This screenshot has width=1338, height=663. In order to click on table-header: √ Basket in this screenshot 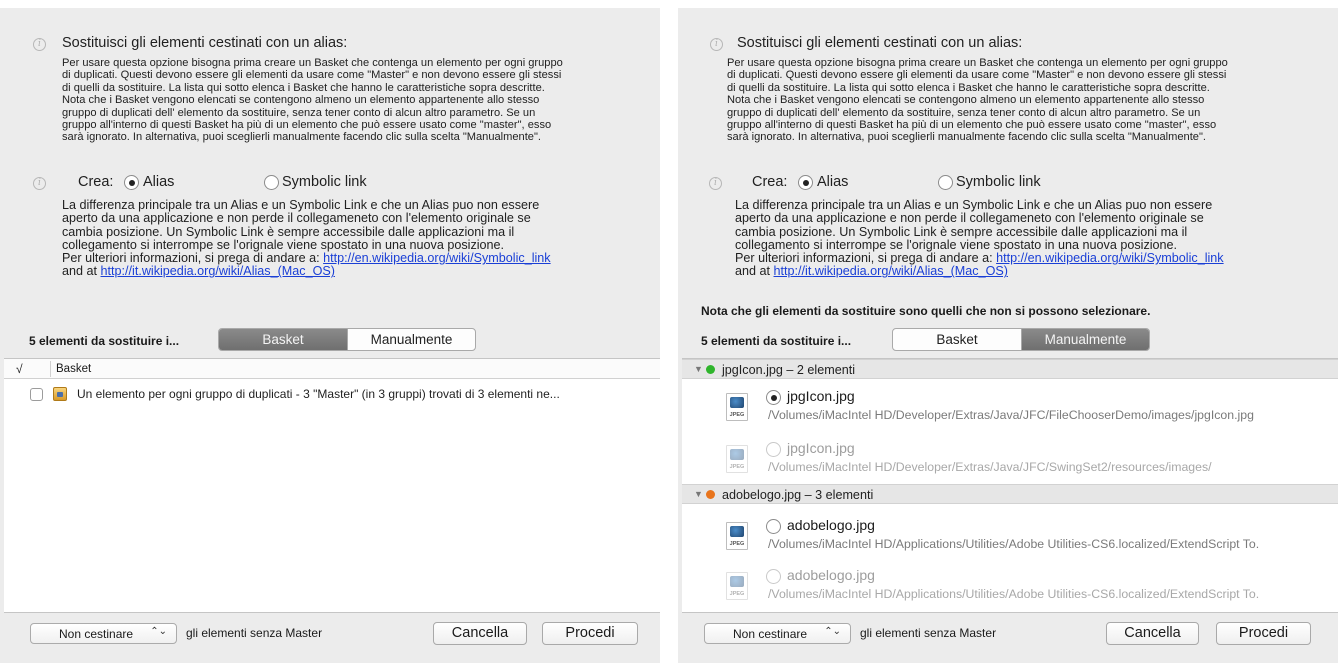, I will do `click(332, 369)`.